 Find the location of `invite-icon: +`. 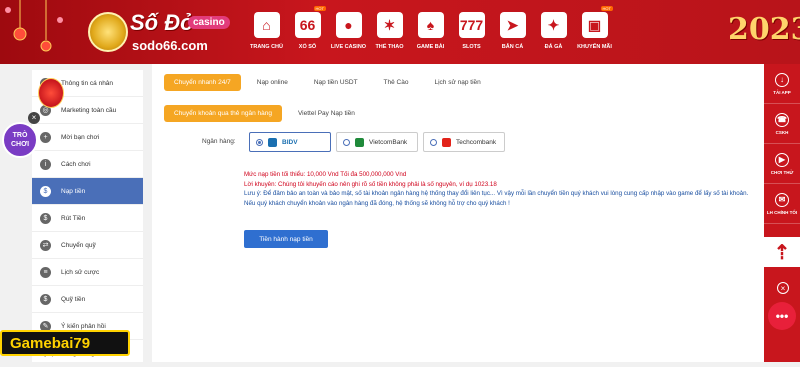

invite-icon: + is located at coordinates (45, 137).